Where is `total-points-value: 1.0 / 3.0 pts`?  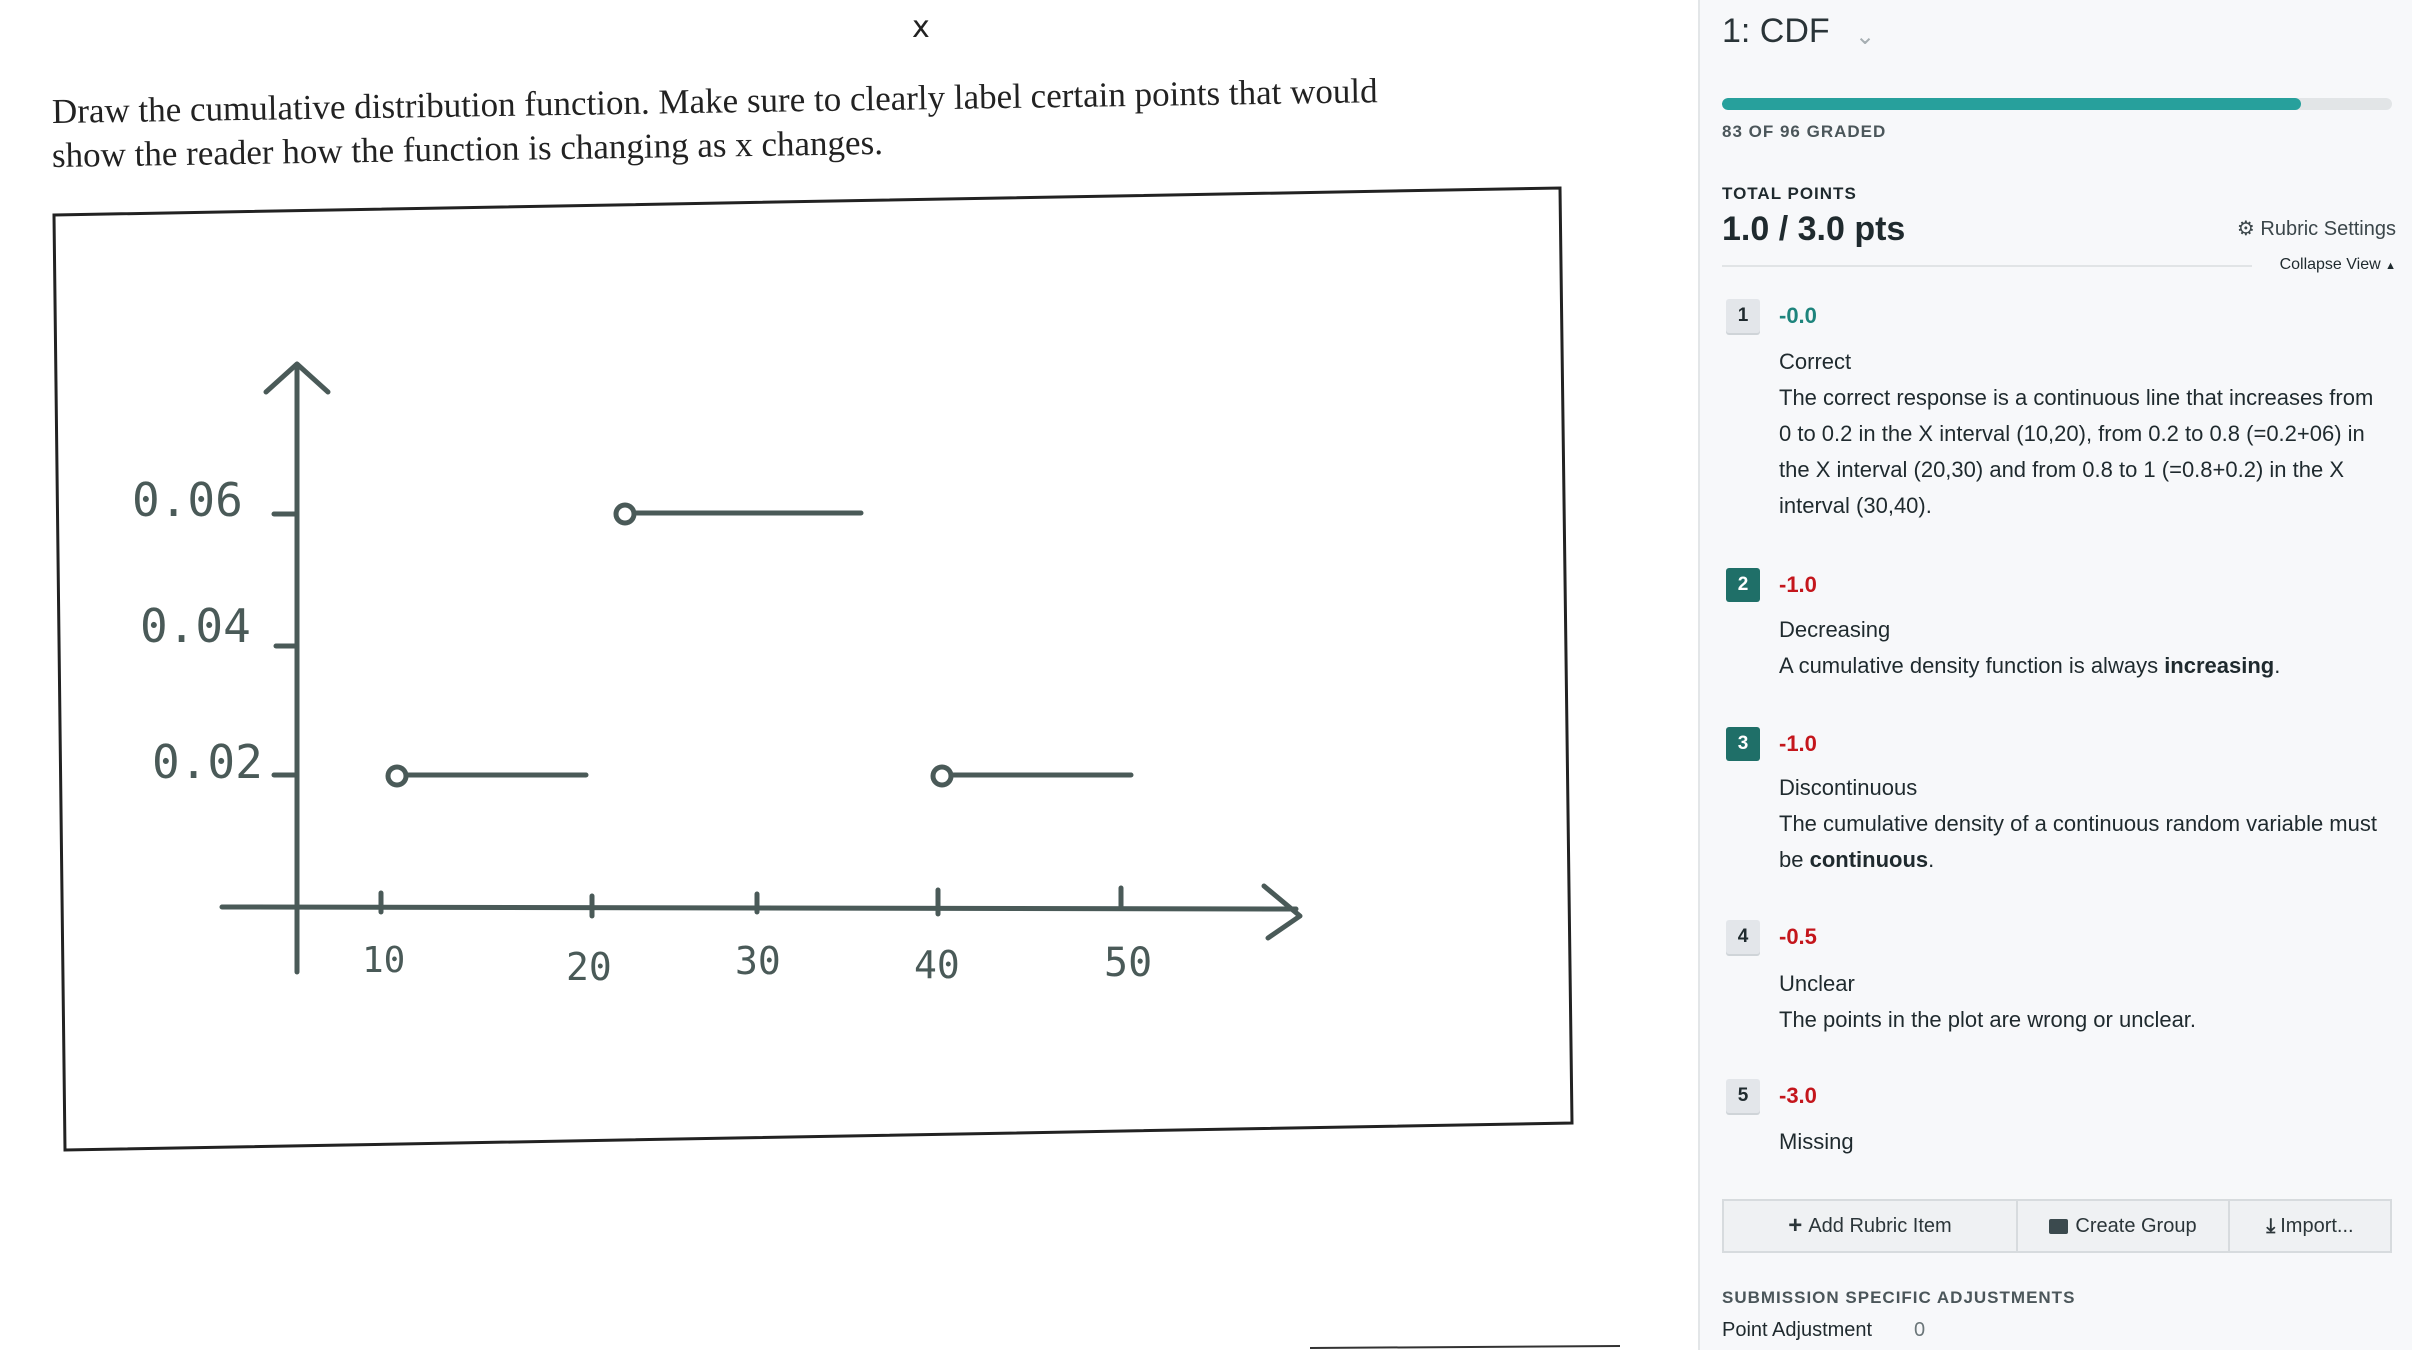 total-points-value: 1.0 / 3.0 pts is located at coordinates (1814, 229).